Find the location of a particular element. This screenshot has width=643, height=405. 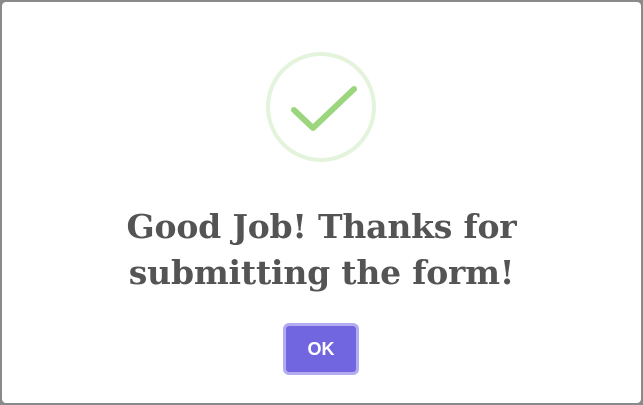

ok-button: OK is located at coordinates (321, 349).